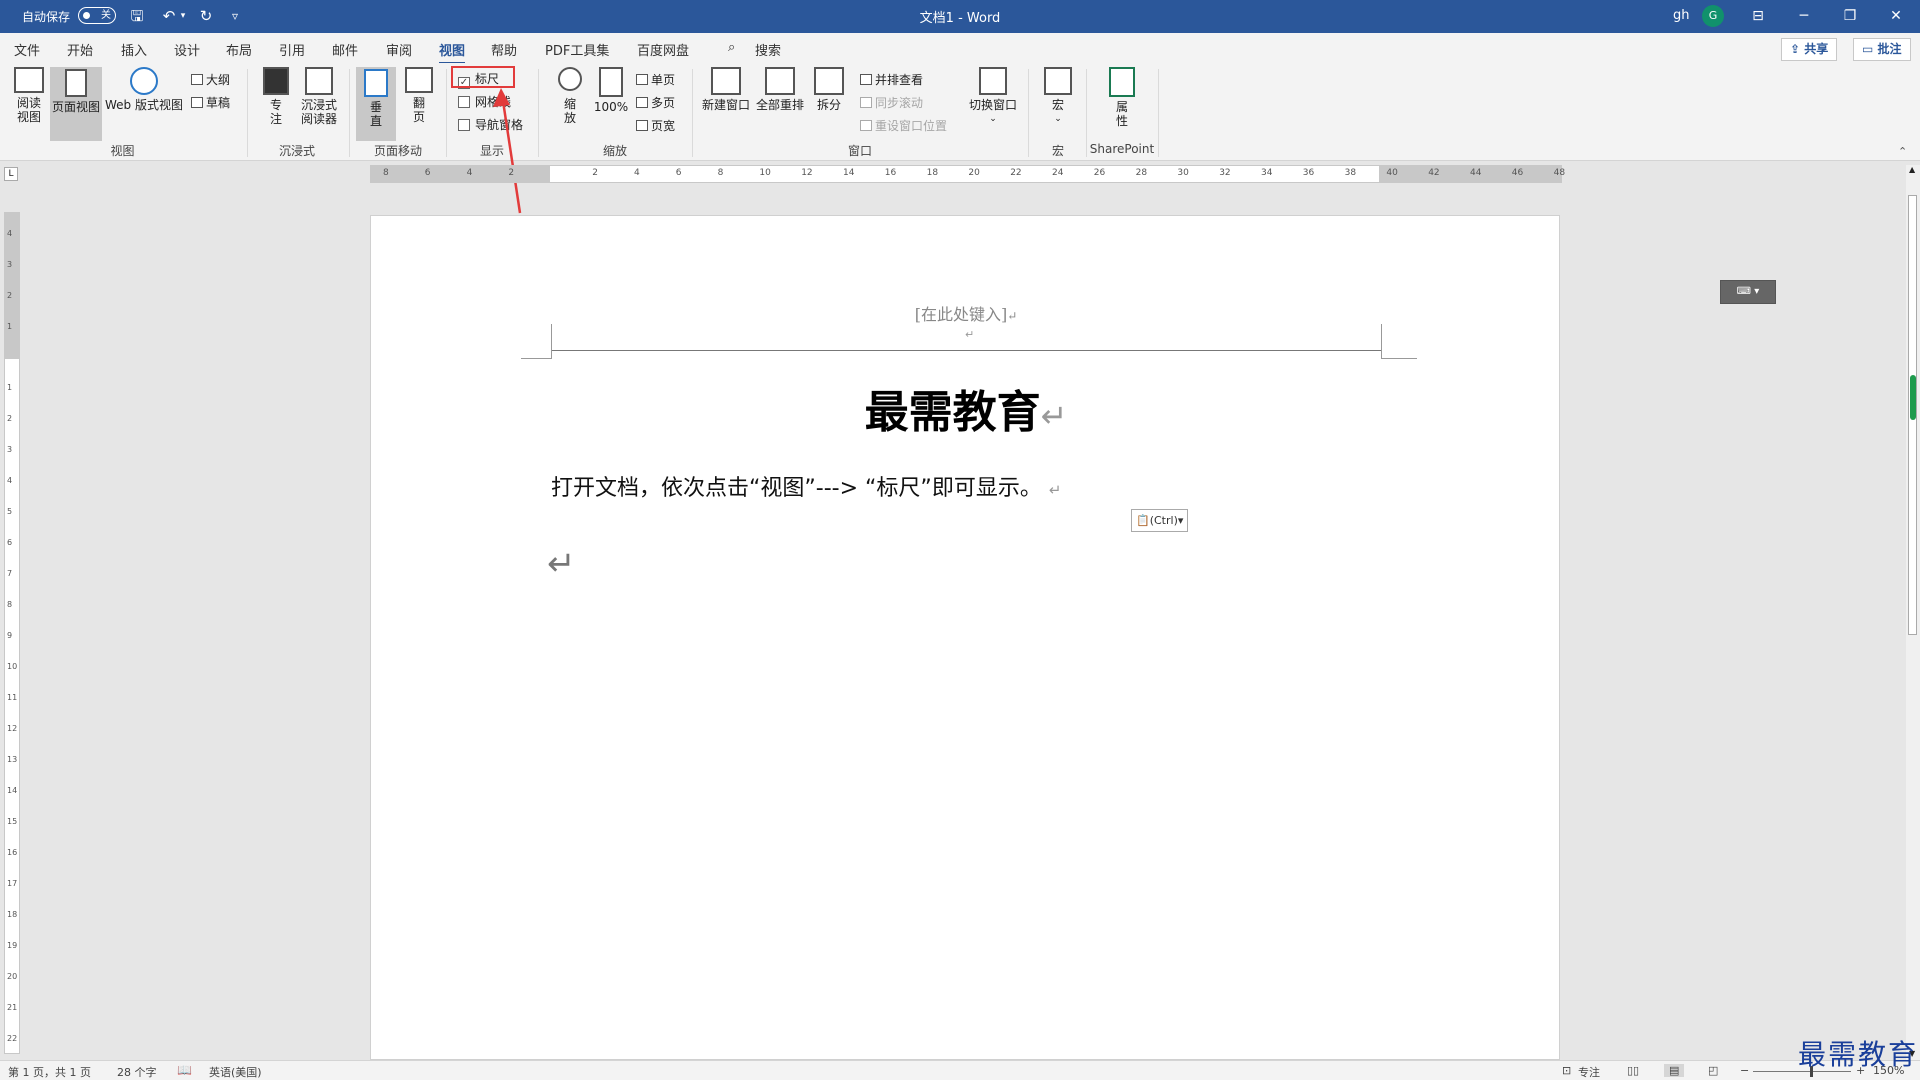 The width and height of the screenshot is (1920, 1080). What do you see at coordinates (1058, 81) in the screenshot?
I see `macros-icon` at bounding box center [1058, 81].